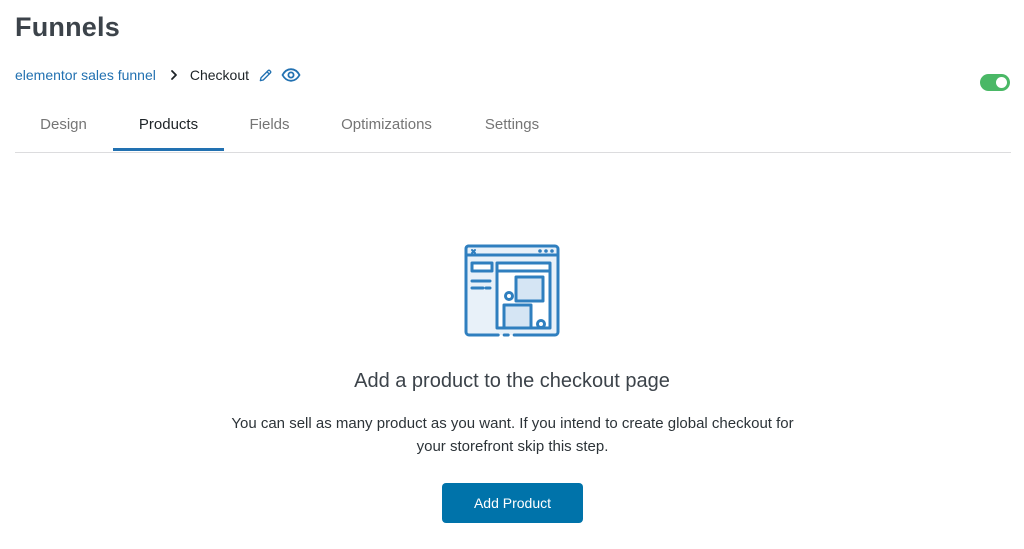 This screenshot has width=1024, height=549. Describe the element at coordinates (512, 381) in the screenshot. I see `empty-state-title: Add a product to the checkout page` at that location.